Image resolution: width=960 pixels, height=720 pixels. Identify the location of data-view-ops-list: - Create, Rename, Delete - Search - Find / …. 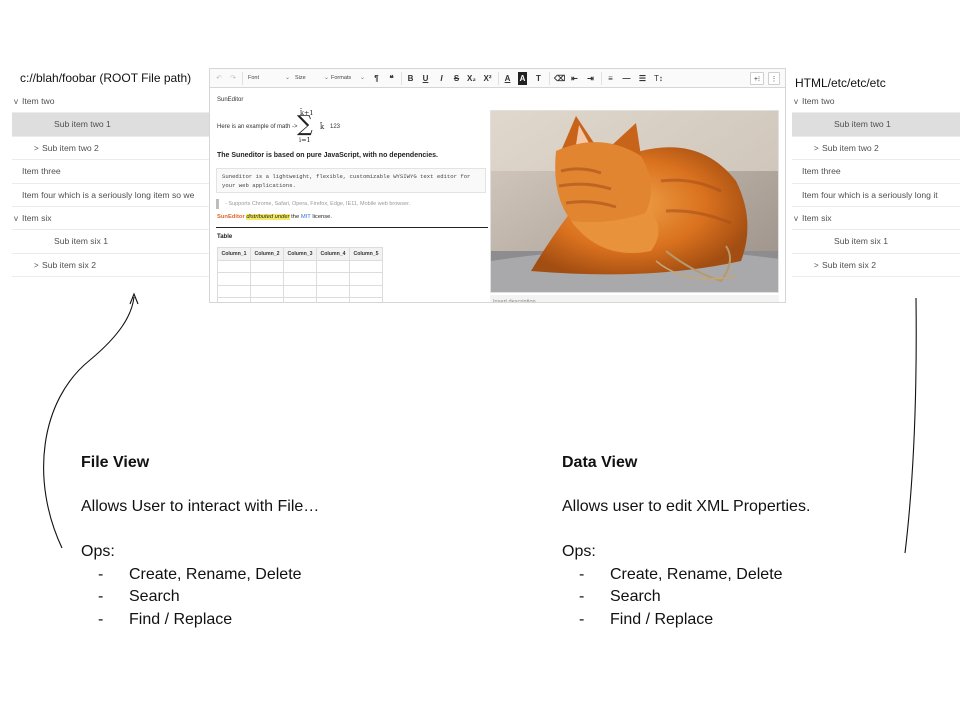
(672, 597).